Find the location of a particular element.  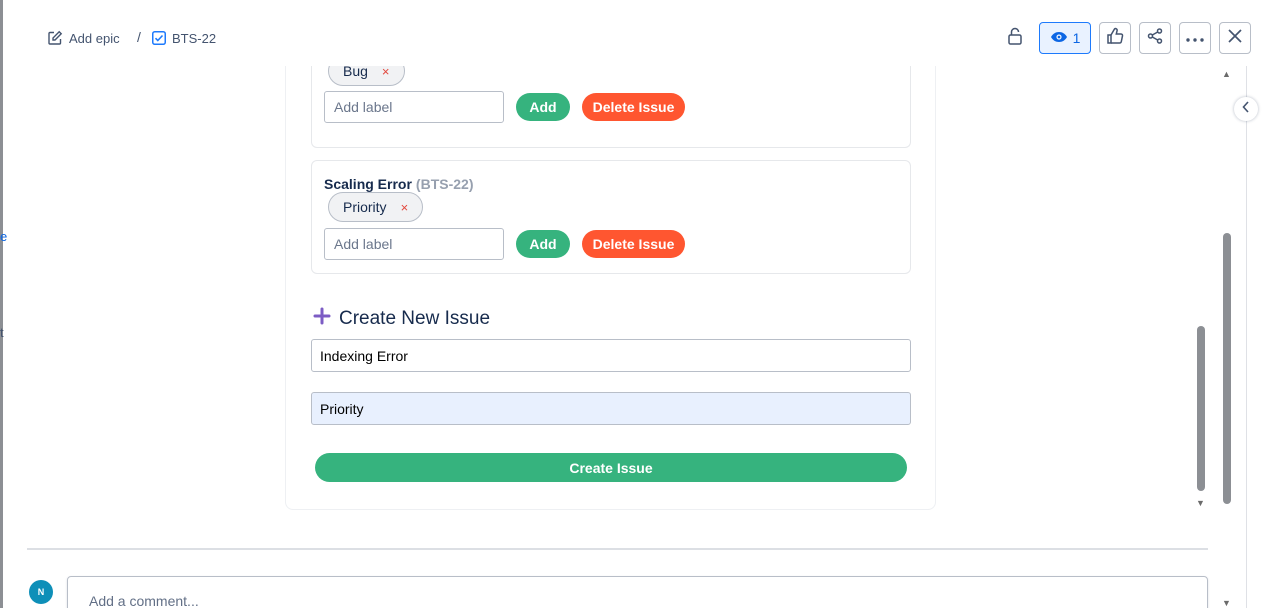

close-icon is located at coordinates (1235, 38).